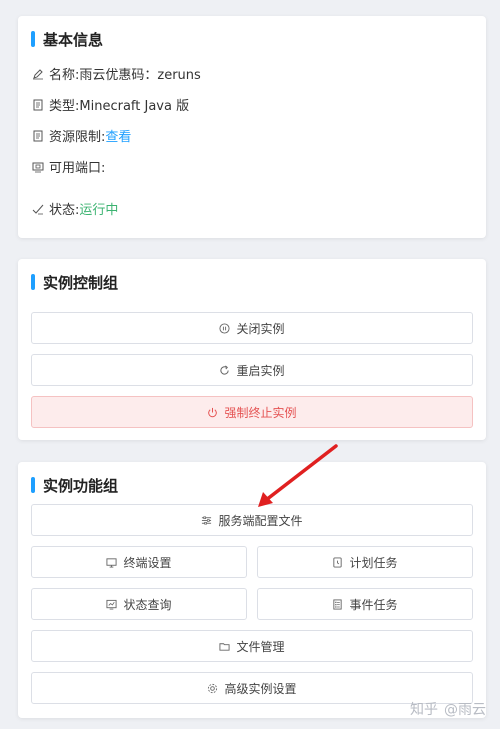 The height and width of the screenshot is (729, 500). Describe the element at coordinates (112, 604) in the screenshot. I see `chart-board-icon` at that location.